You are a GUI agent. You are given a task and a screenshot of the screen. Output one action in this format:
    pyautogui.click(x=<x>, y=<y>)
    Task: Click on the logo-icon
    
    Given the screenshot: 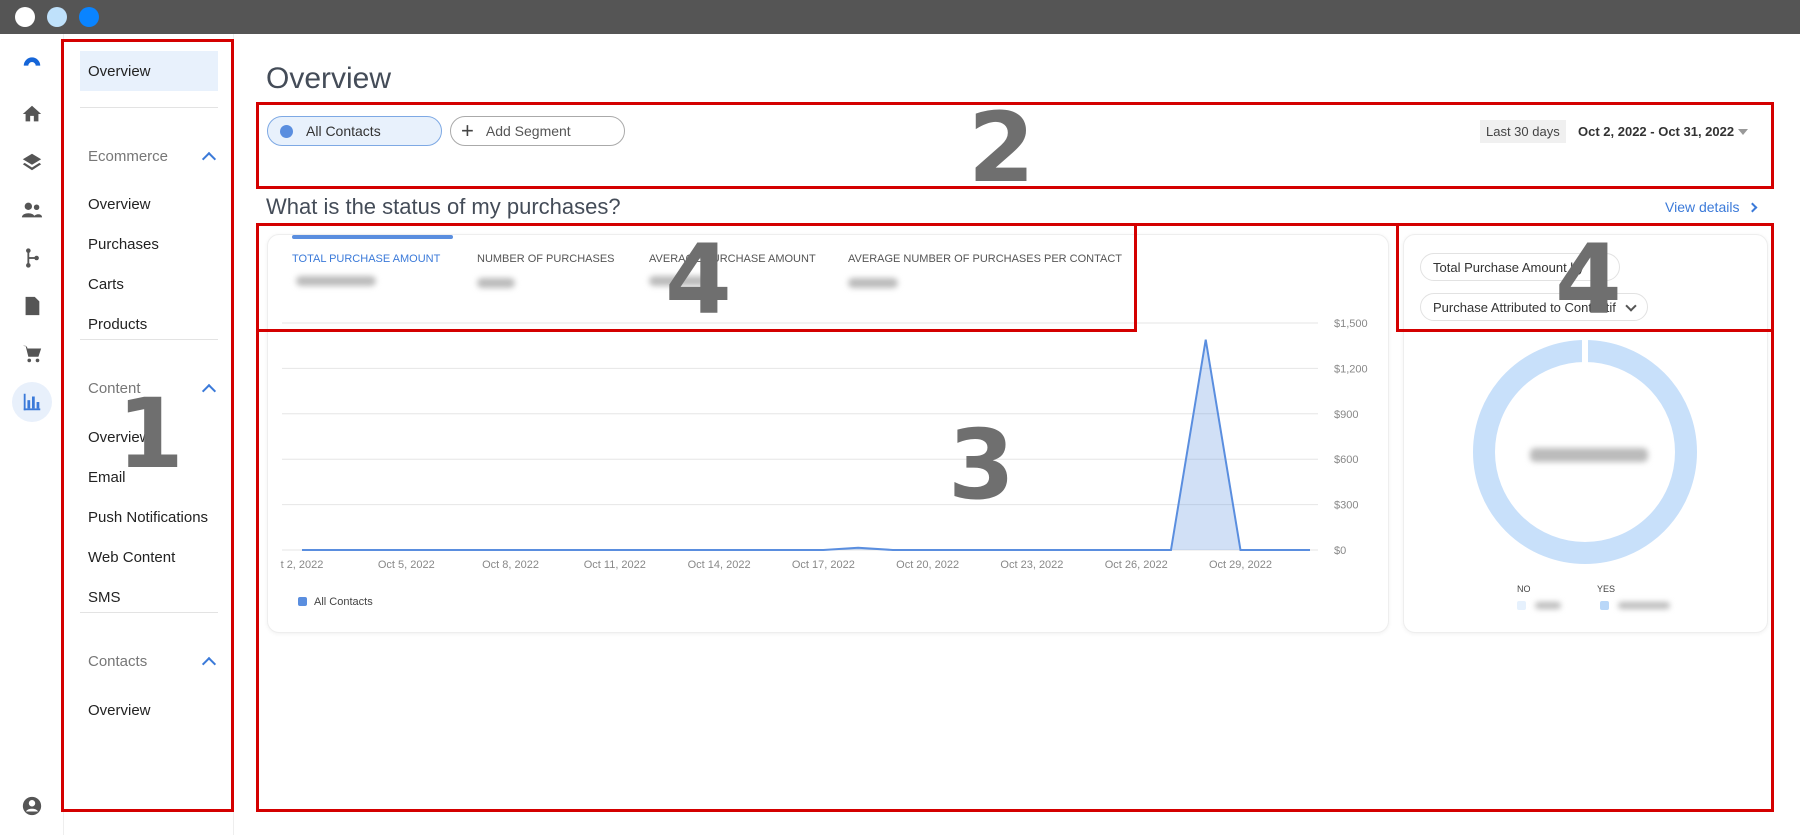 What is the action you would take?
    pyautogui.click(x=32, y=62)
    